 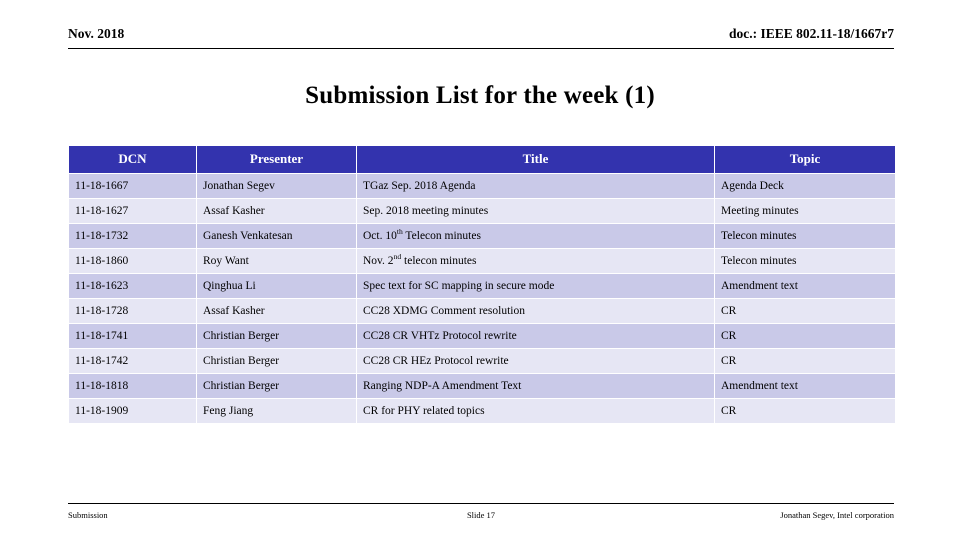 What do you see at coordinates (380, 235) in the screenshot?
I see `cell-title-text: Oct. 10` at bounding box center [380, 235].